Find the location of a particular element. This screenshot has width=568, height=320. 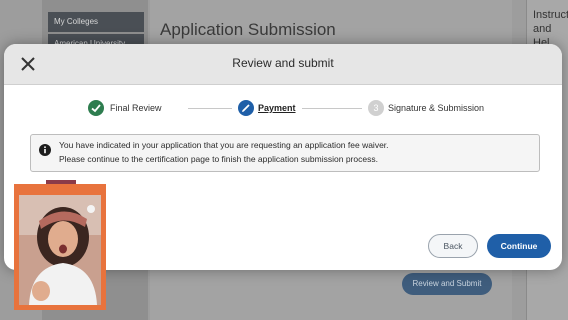

webcam-overlay is located at coordinates (60, 247).